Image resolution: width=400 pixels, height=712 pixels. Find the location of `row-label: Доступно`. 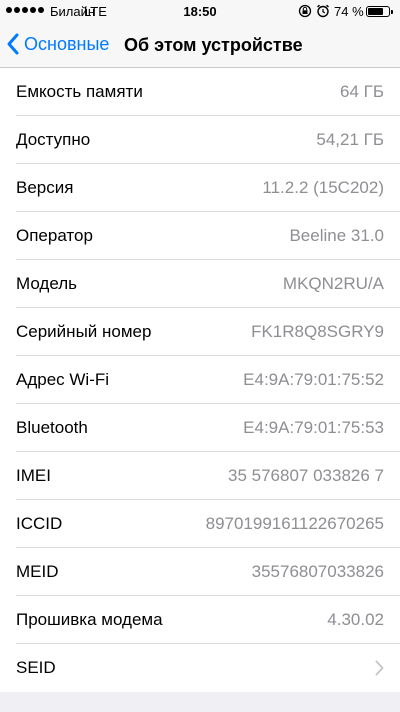

row-label: Доступно is located at coordinates (53, 139).